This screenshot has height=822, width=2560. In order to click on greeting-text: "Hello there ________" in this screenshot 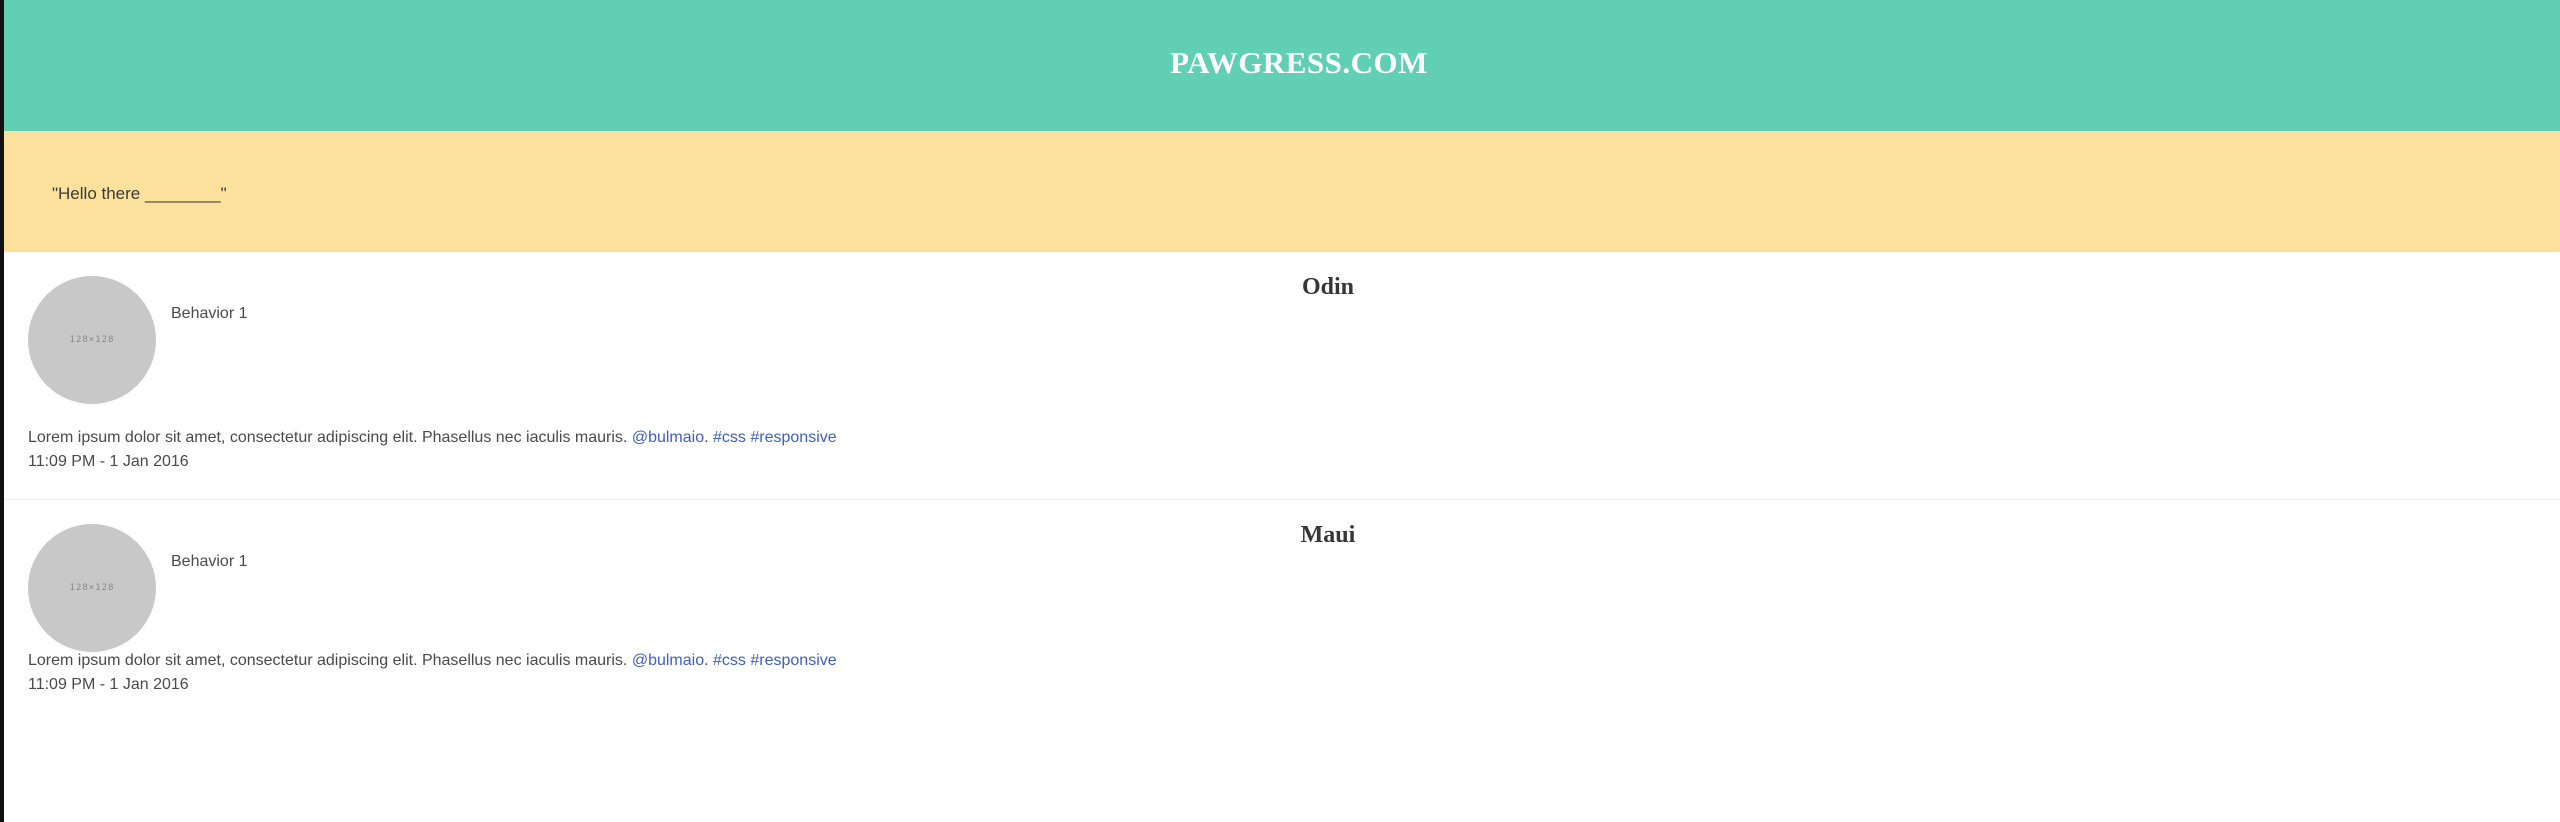, I will do `click(139, 193)`.